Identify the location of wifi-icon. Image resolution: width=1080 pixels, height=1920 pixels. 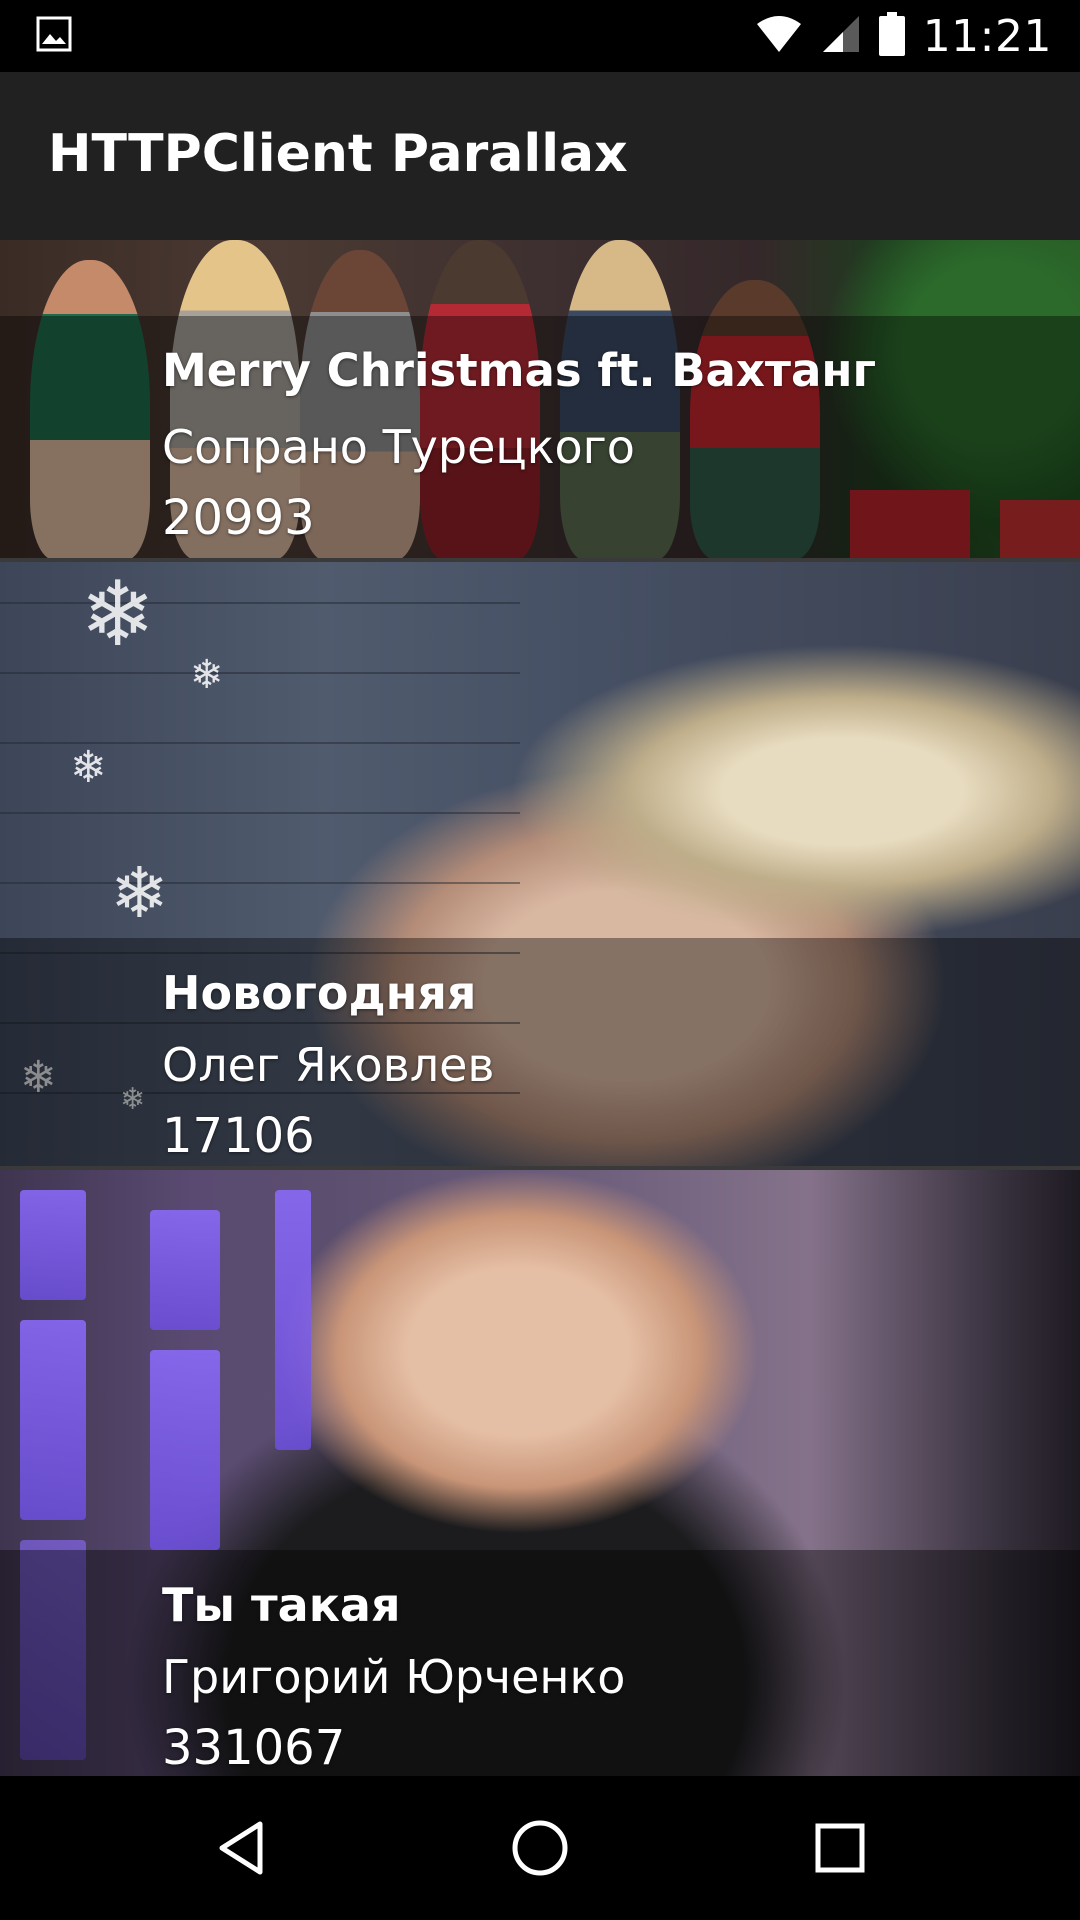
(779, 36).